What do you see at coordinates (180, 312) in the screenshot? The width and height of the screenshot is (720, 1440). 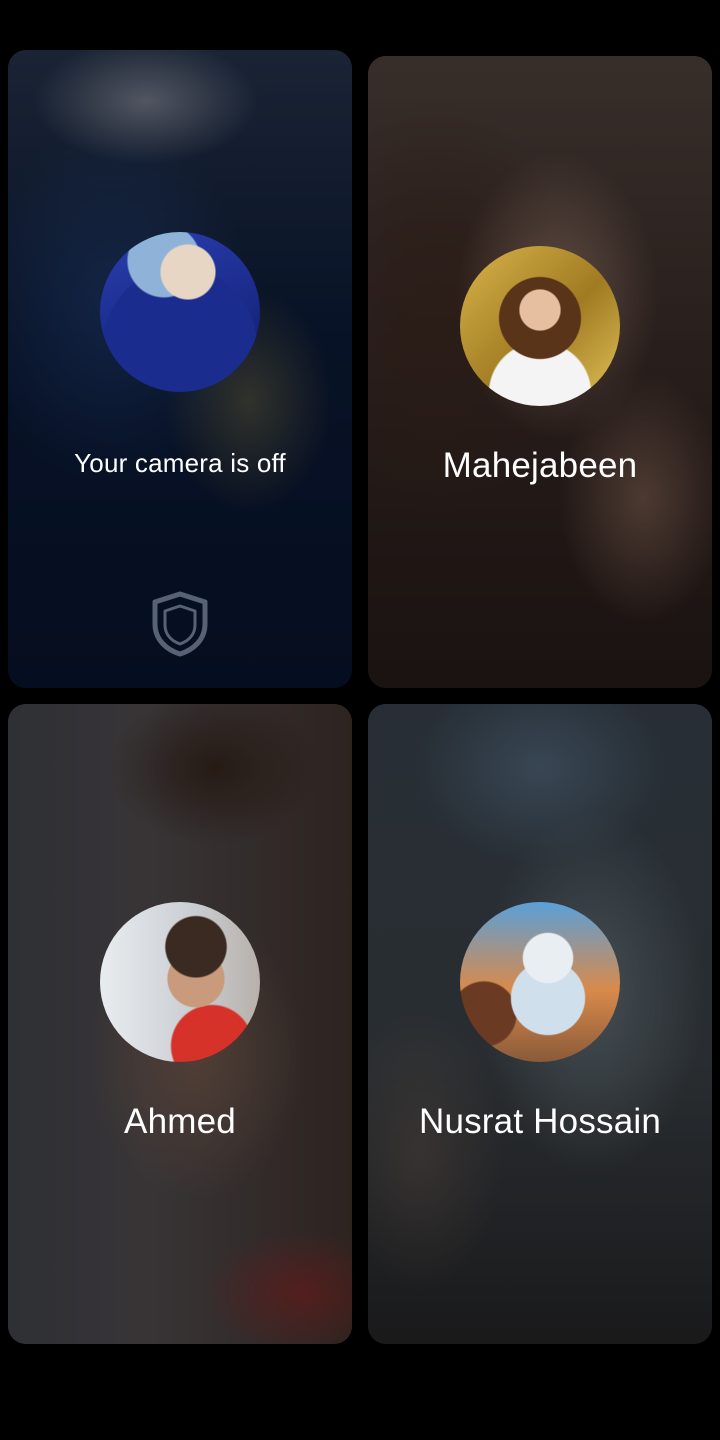 I see `self-avatar` at bounding box center [180, 312].